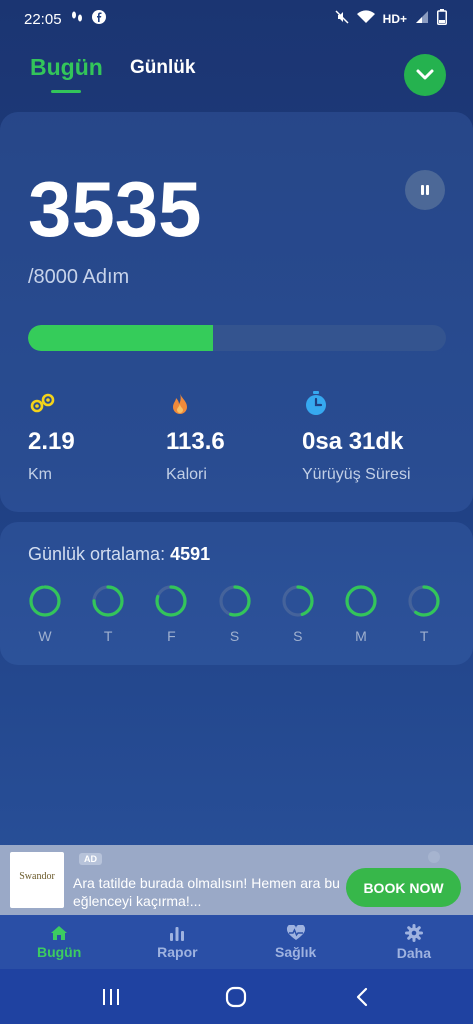  I want to click on ad-badge: AD, so click(90, 859).